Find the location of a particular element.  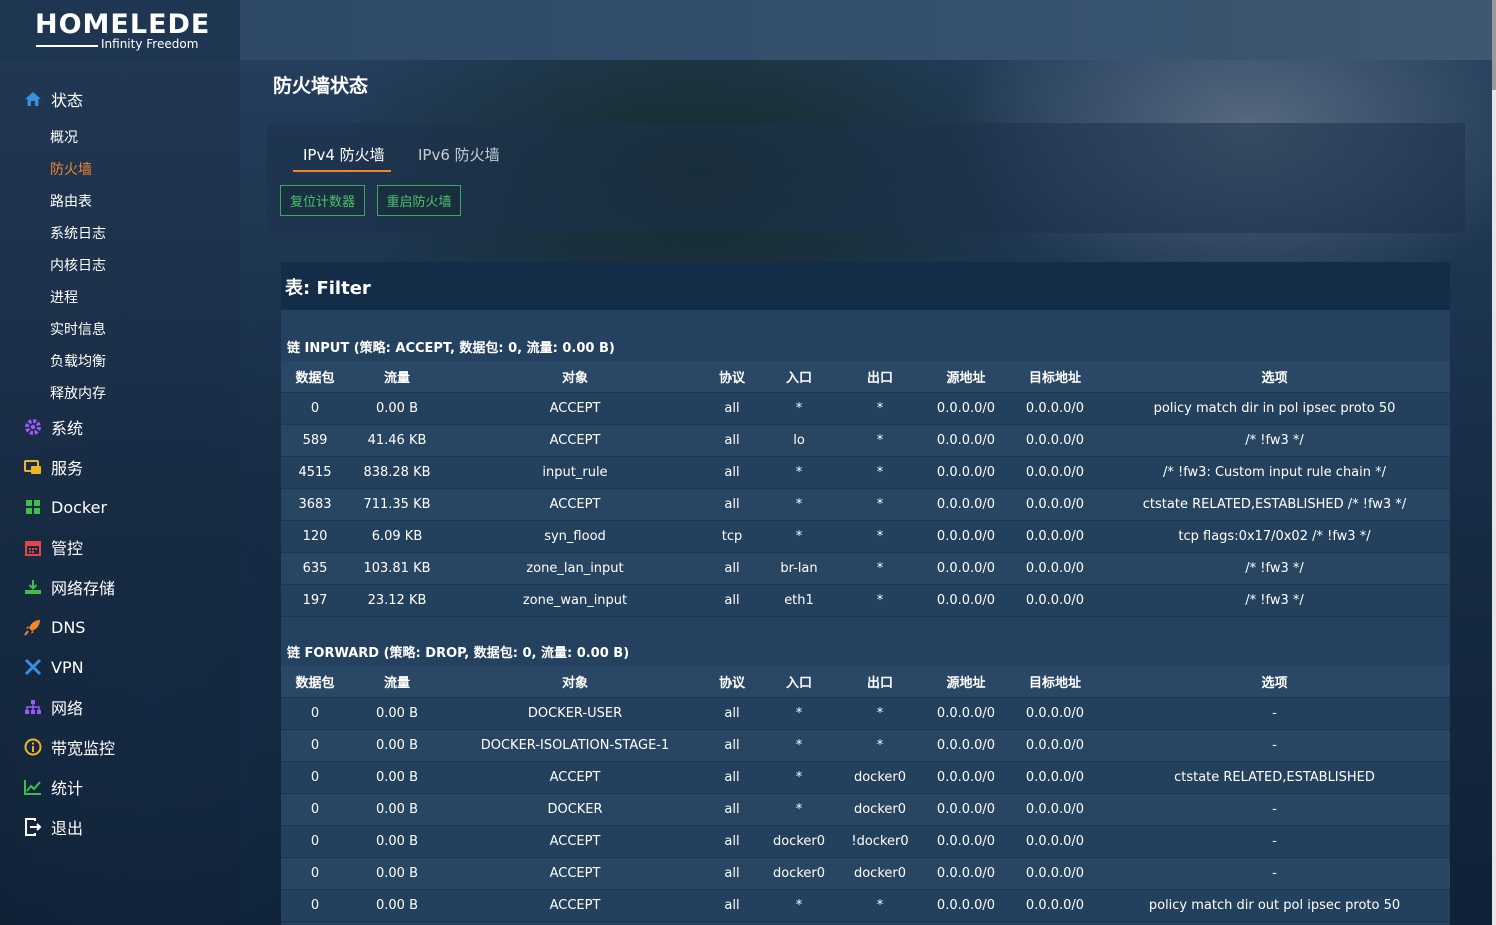

cell-target: syn_flood is located at coordinates (575, 536).